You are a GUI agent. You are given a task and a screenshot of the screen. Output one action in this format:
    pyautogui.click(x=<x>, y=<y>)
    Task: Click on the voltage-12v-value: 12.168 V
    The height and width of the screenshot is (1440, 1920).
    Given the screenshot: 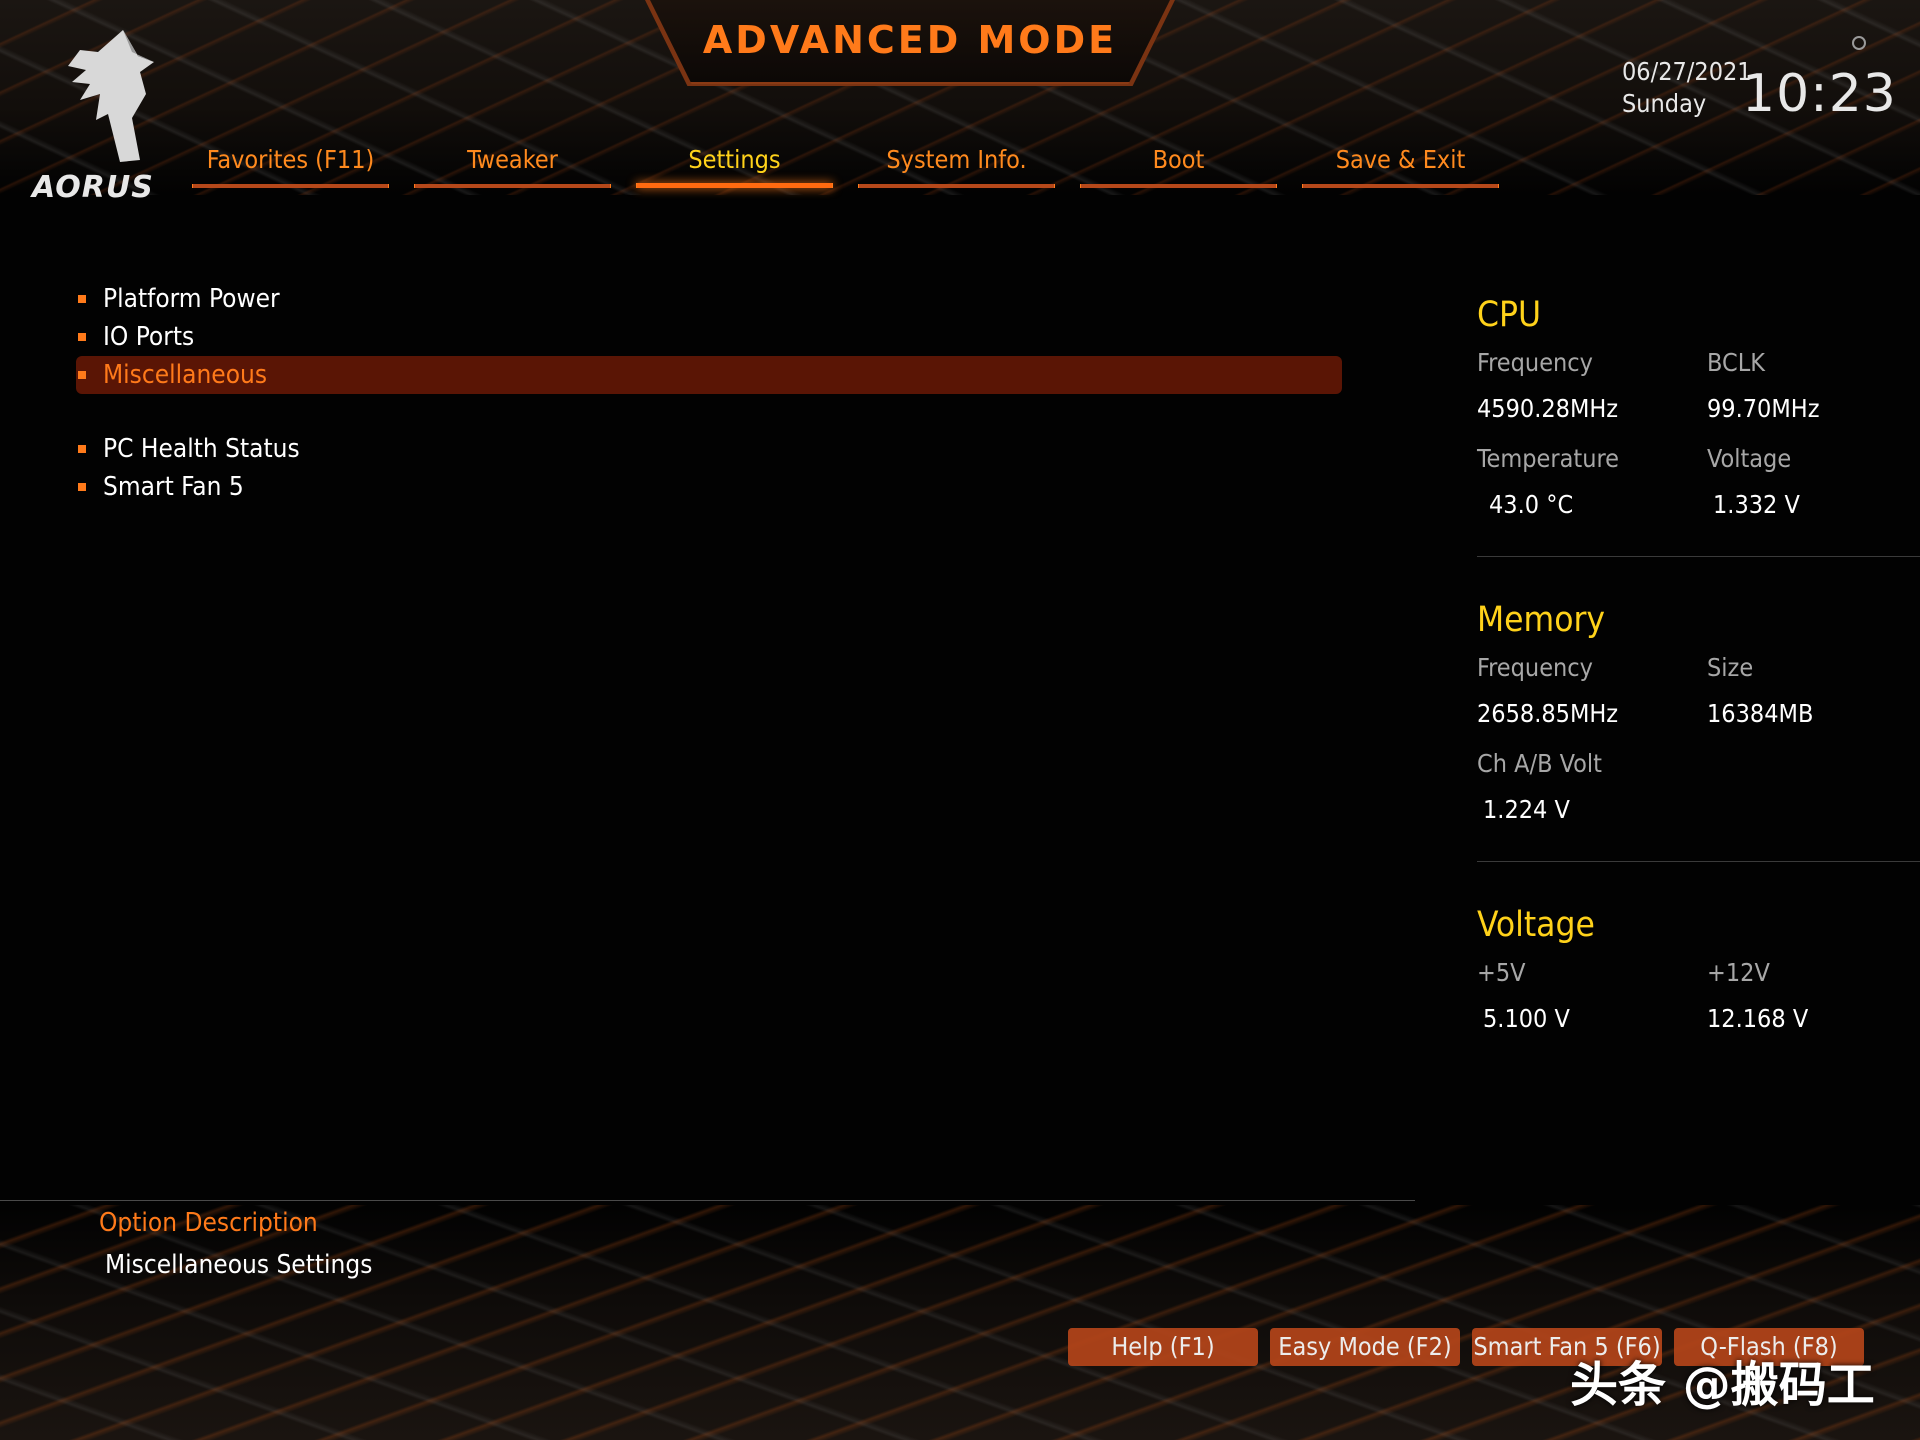 What is the action you would take?
    pyautogui.click(x=1758, y=1018)
    